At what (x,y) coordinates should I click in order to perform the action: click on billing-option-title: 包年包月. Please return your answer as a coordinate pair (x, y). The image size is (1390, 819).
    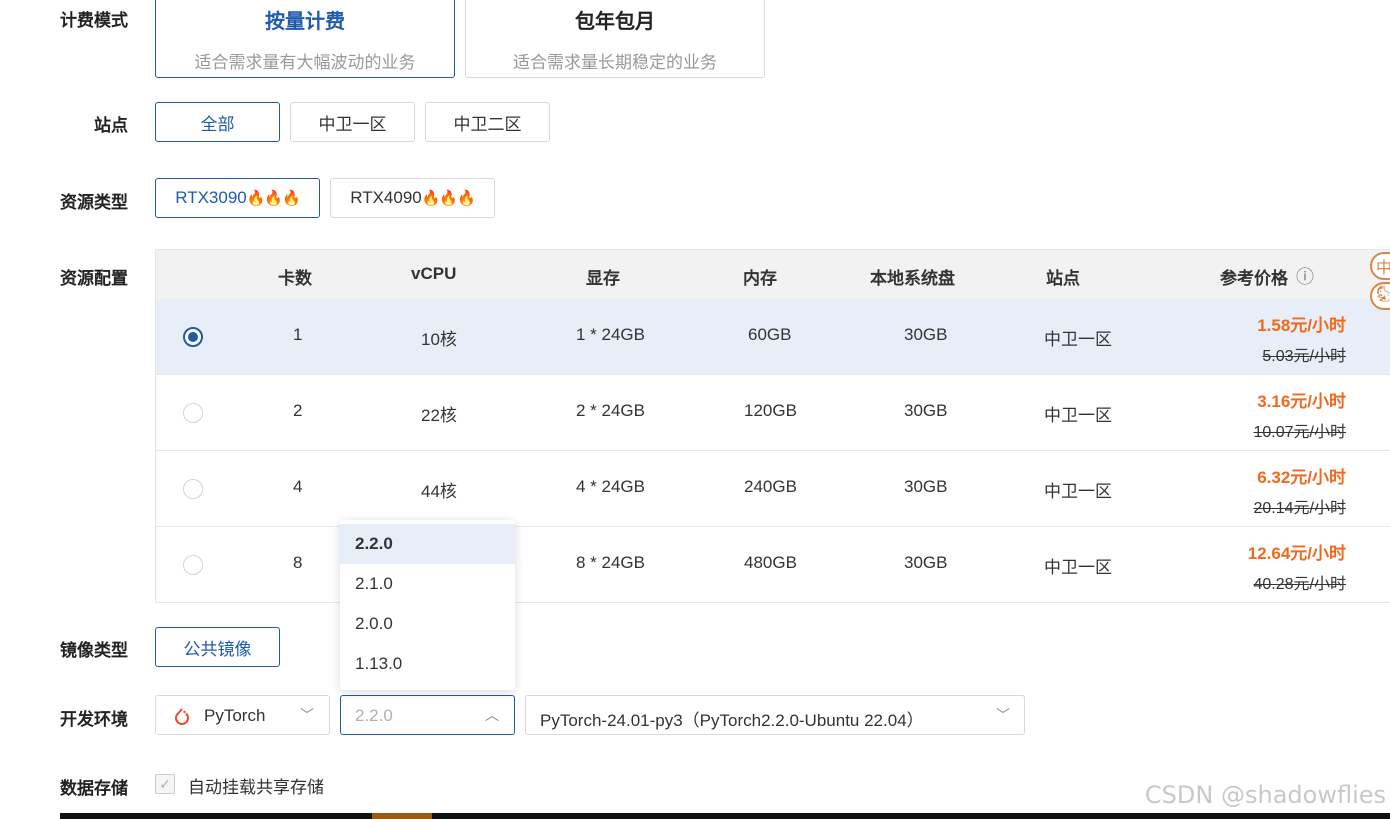
    Looking at the image, I should click on (615, 22).